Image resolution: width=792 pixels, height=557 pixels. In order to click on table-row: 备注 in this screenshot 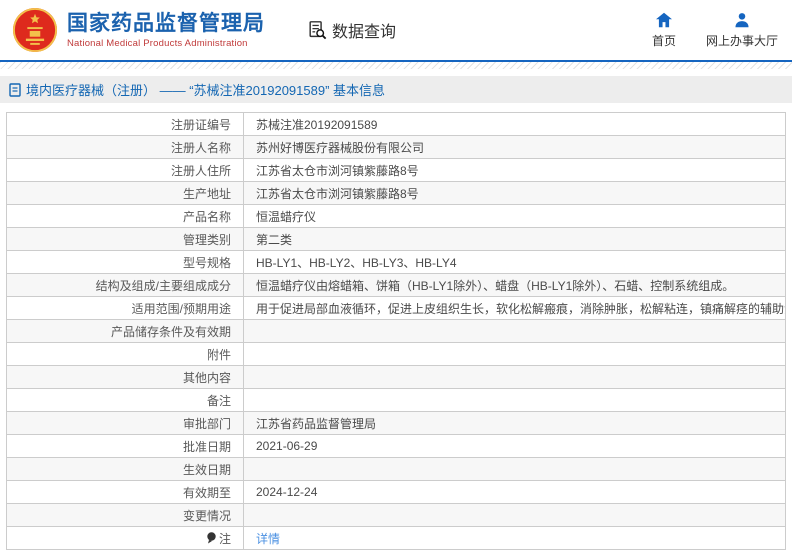, I will do `click(396, 400)`.